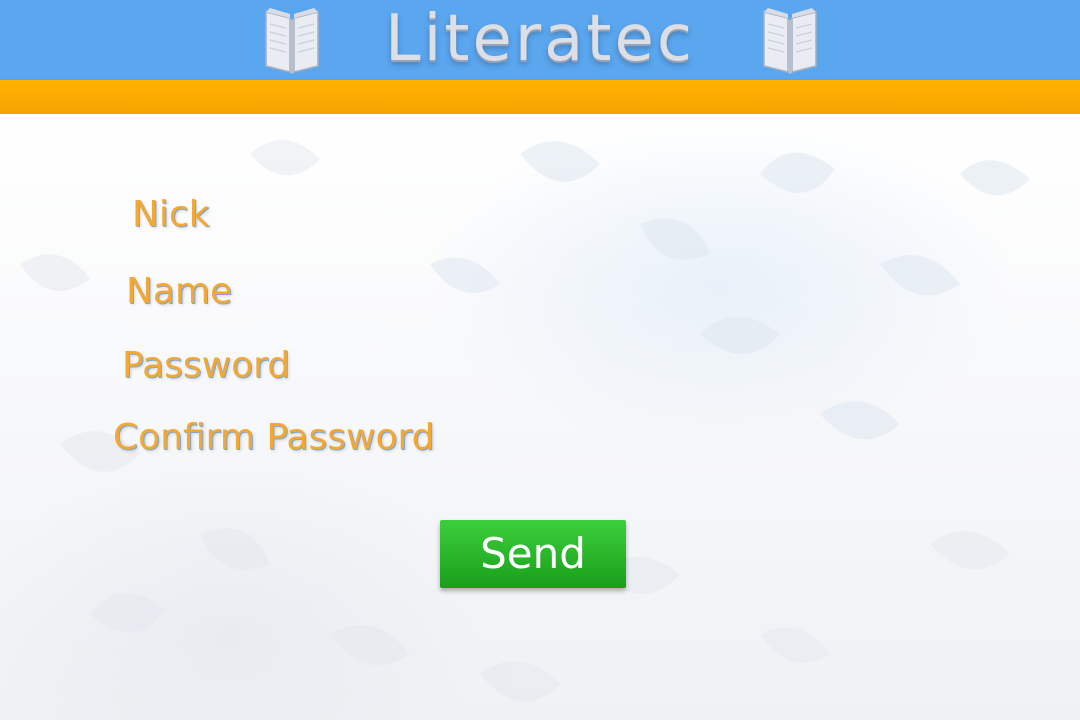 The height and width of the screenshot is (720, 1080). What do you see at coordinates (206, 365) in the screenshot?
I see `password-label: Password` at bounding box center [206, 365].